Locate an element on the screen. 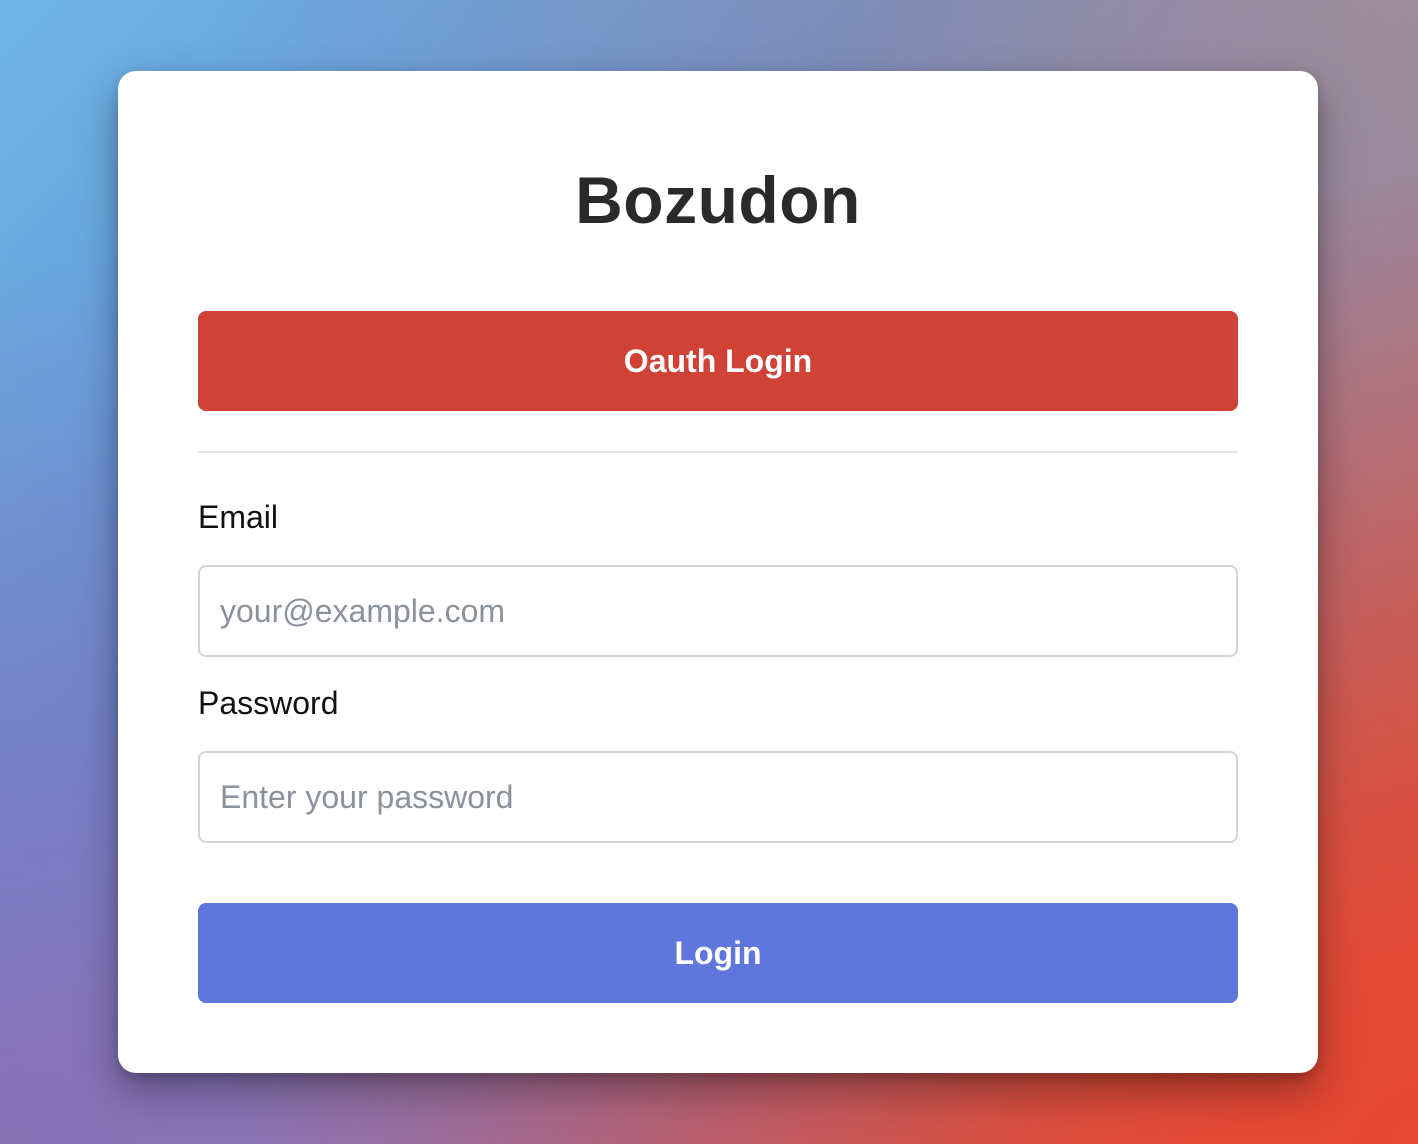 The width and height of the screenshot is (1418, 1144). email-label: Email is located at coordinates (238, 517).